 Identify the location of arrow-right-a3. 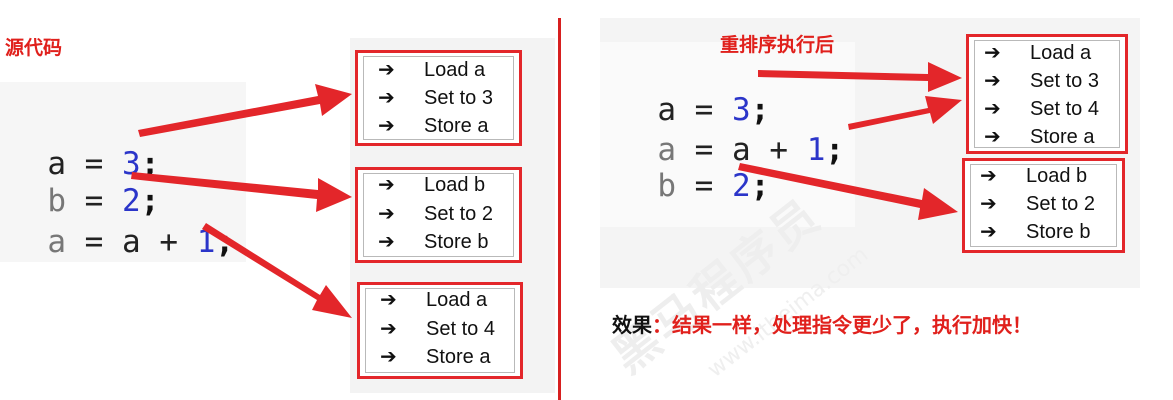
(860, 77).